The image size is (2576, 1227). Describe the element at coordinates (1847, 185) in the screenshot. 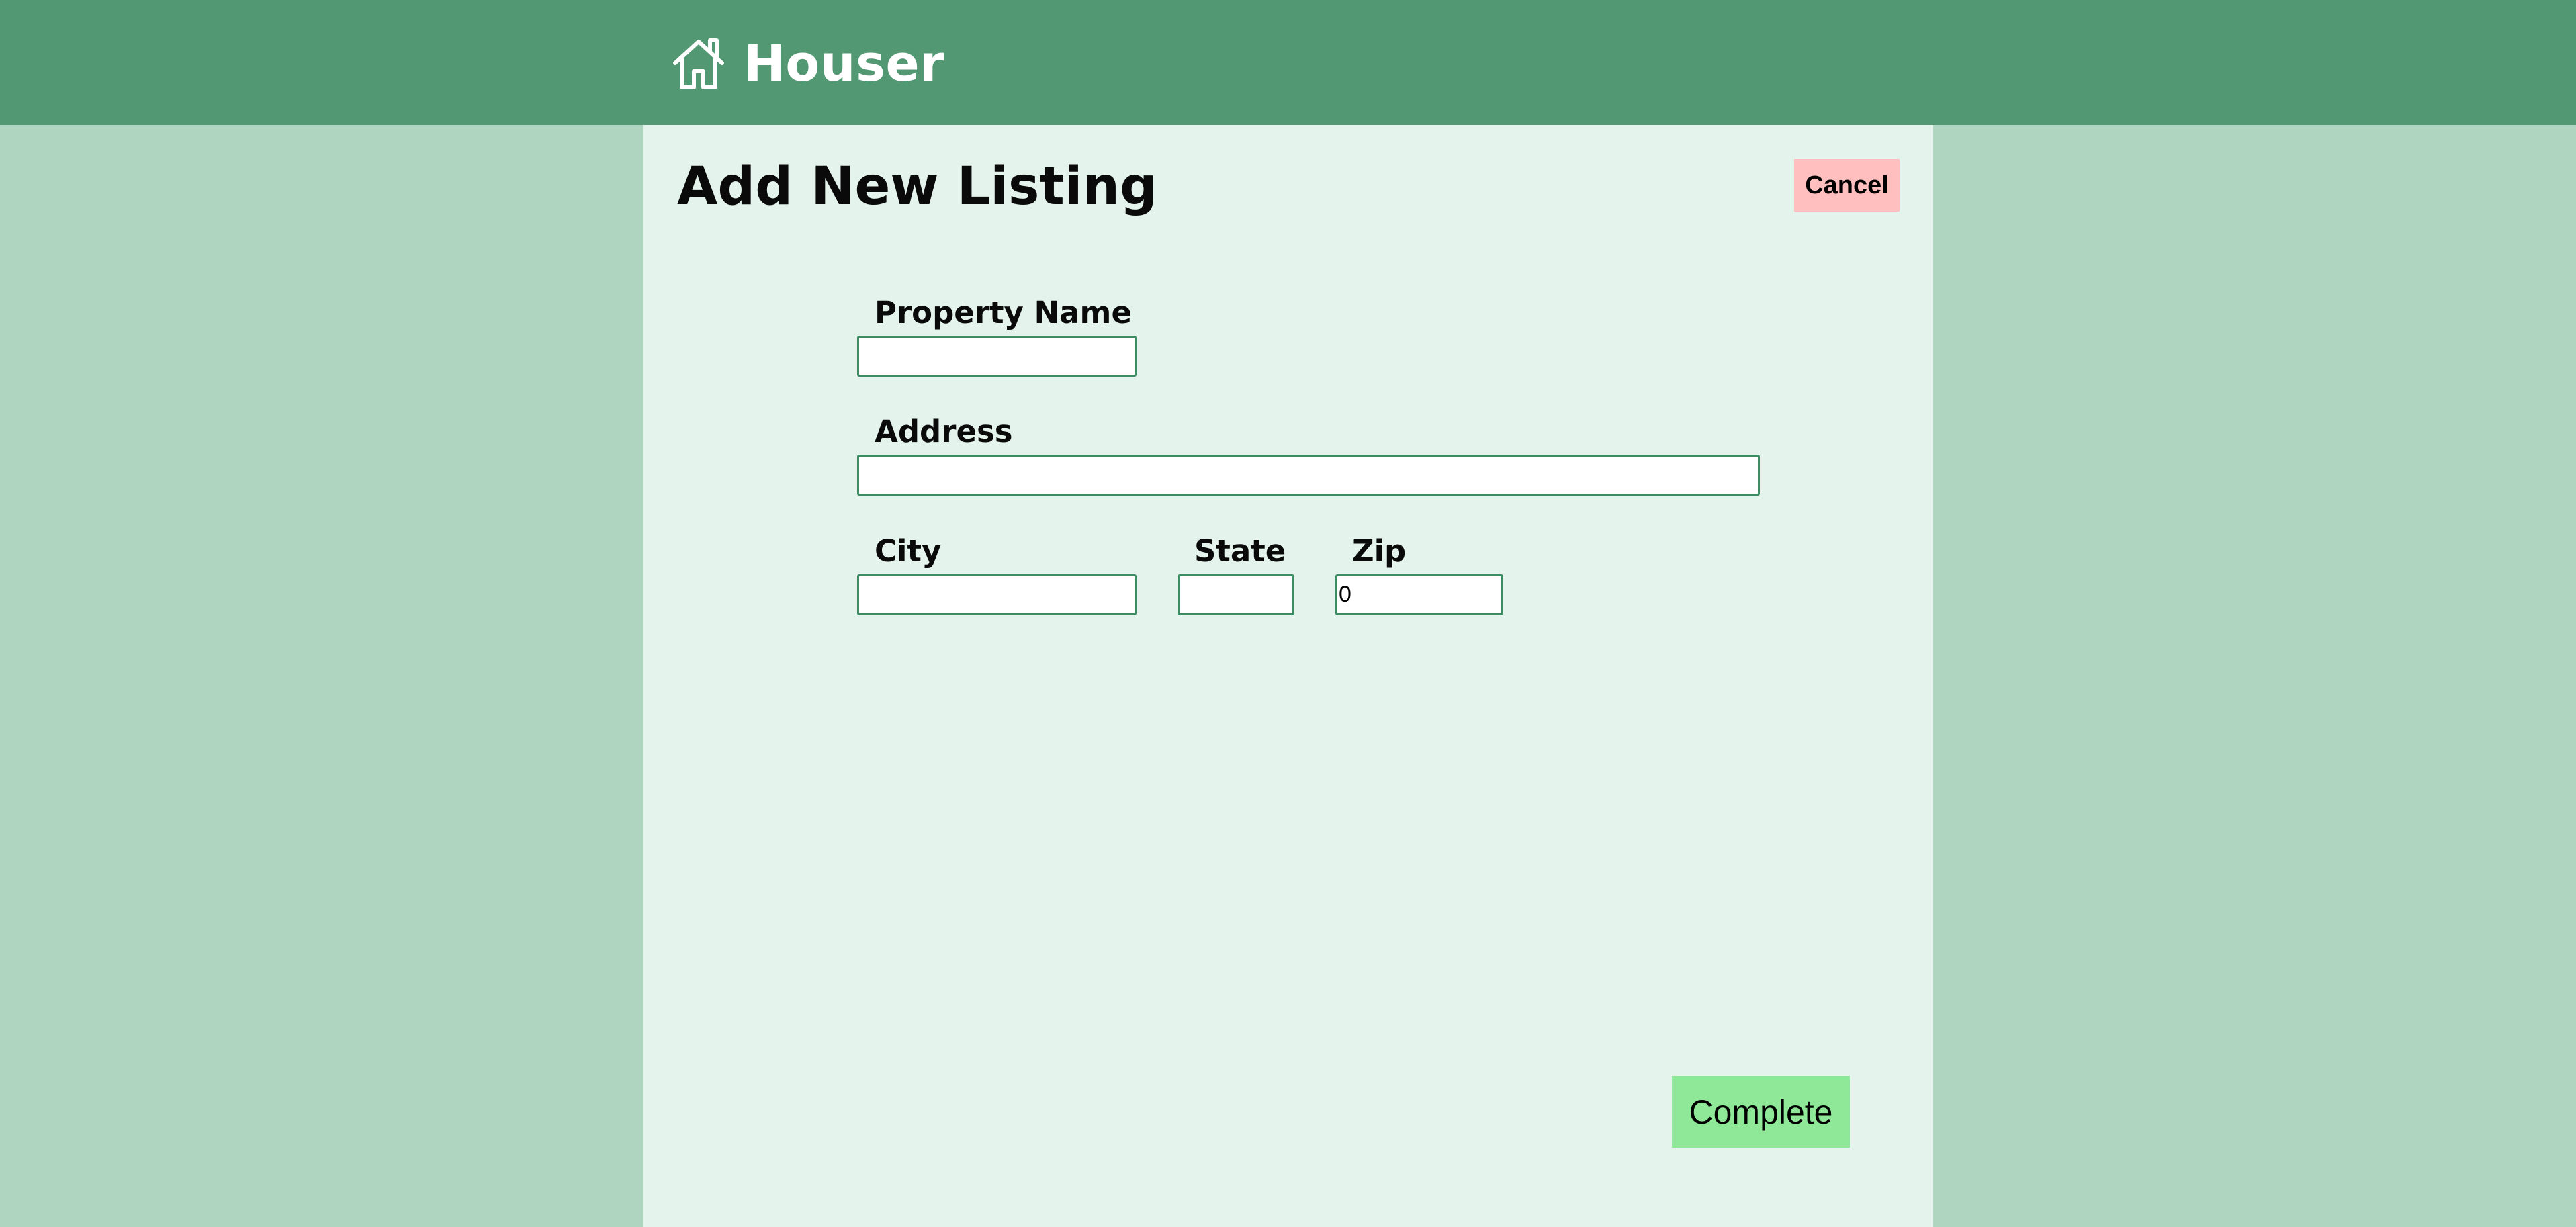

I see `cancel-button: Cancel` at that location.